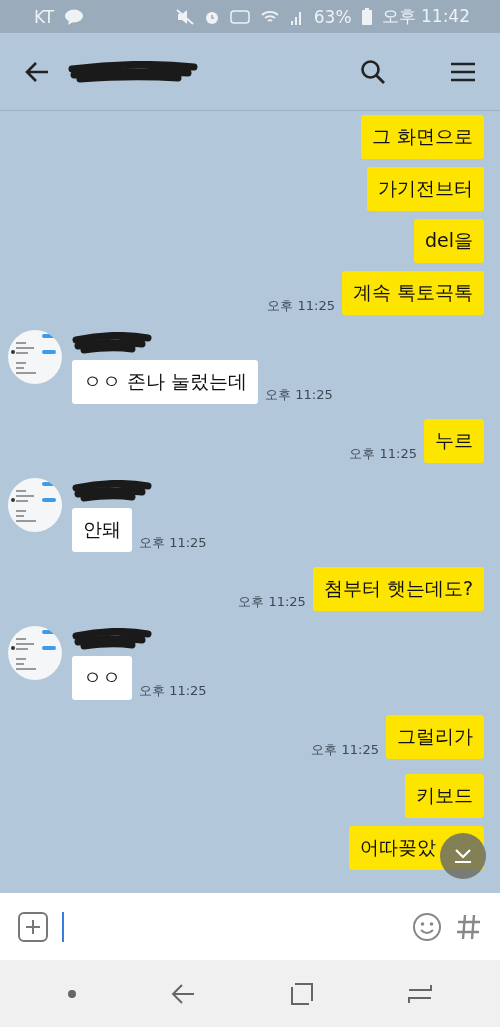 The image size is (500, 1027). I want to click on message-bubble: 키보드, so click(444, 796).